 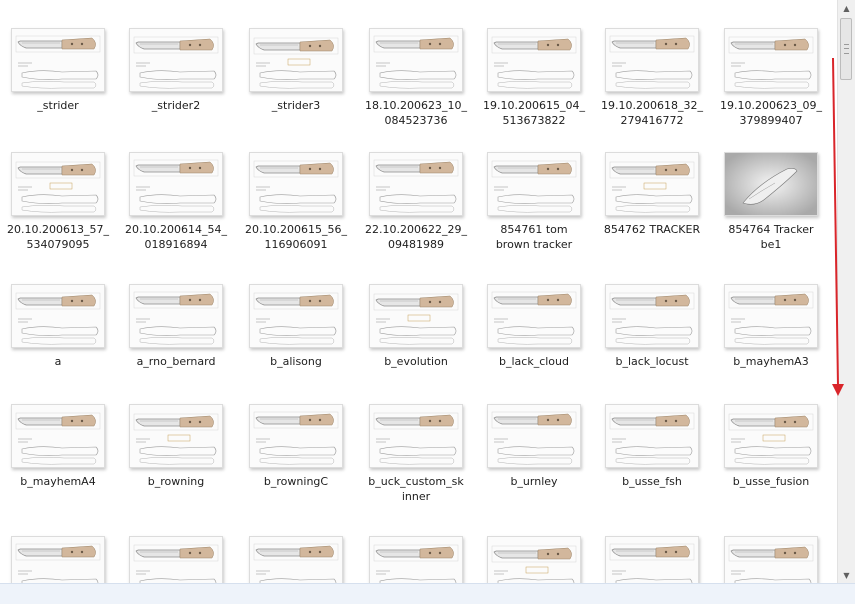 I want to click on file-item: 22.10.200622_29_ 09481989, so click(x=416, y=202).